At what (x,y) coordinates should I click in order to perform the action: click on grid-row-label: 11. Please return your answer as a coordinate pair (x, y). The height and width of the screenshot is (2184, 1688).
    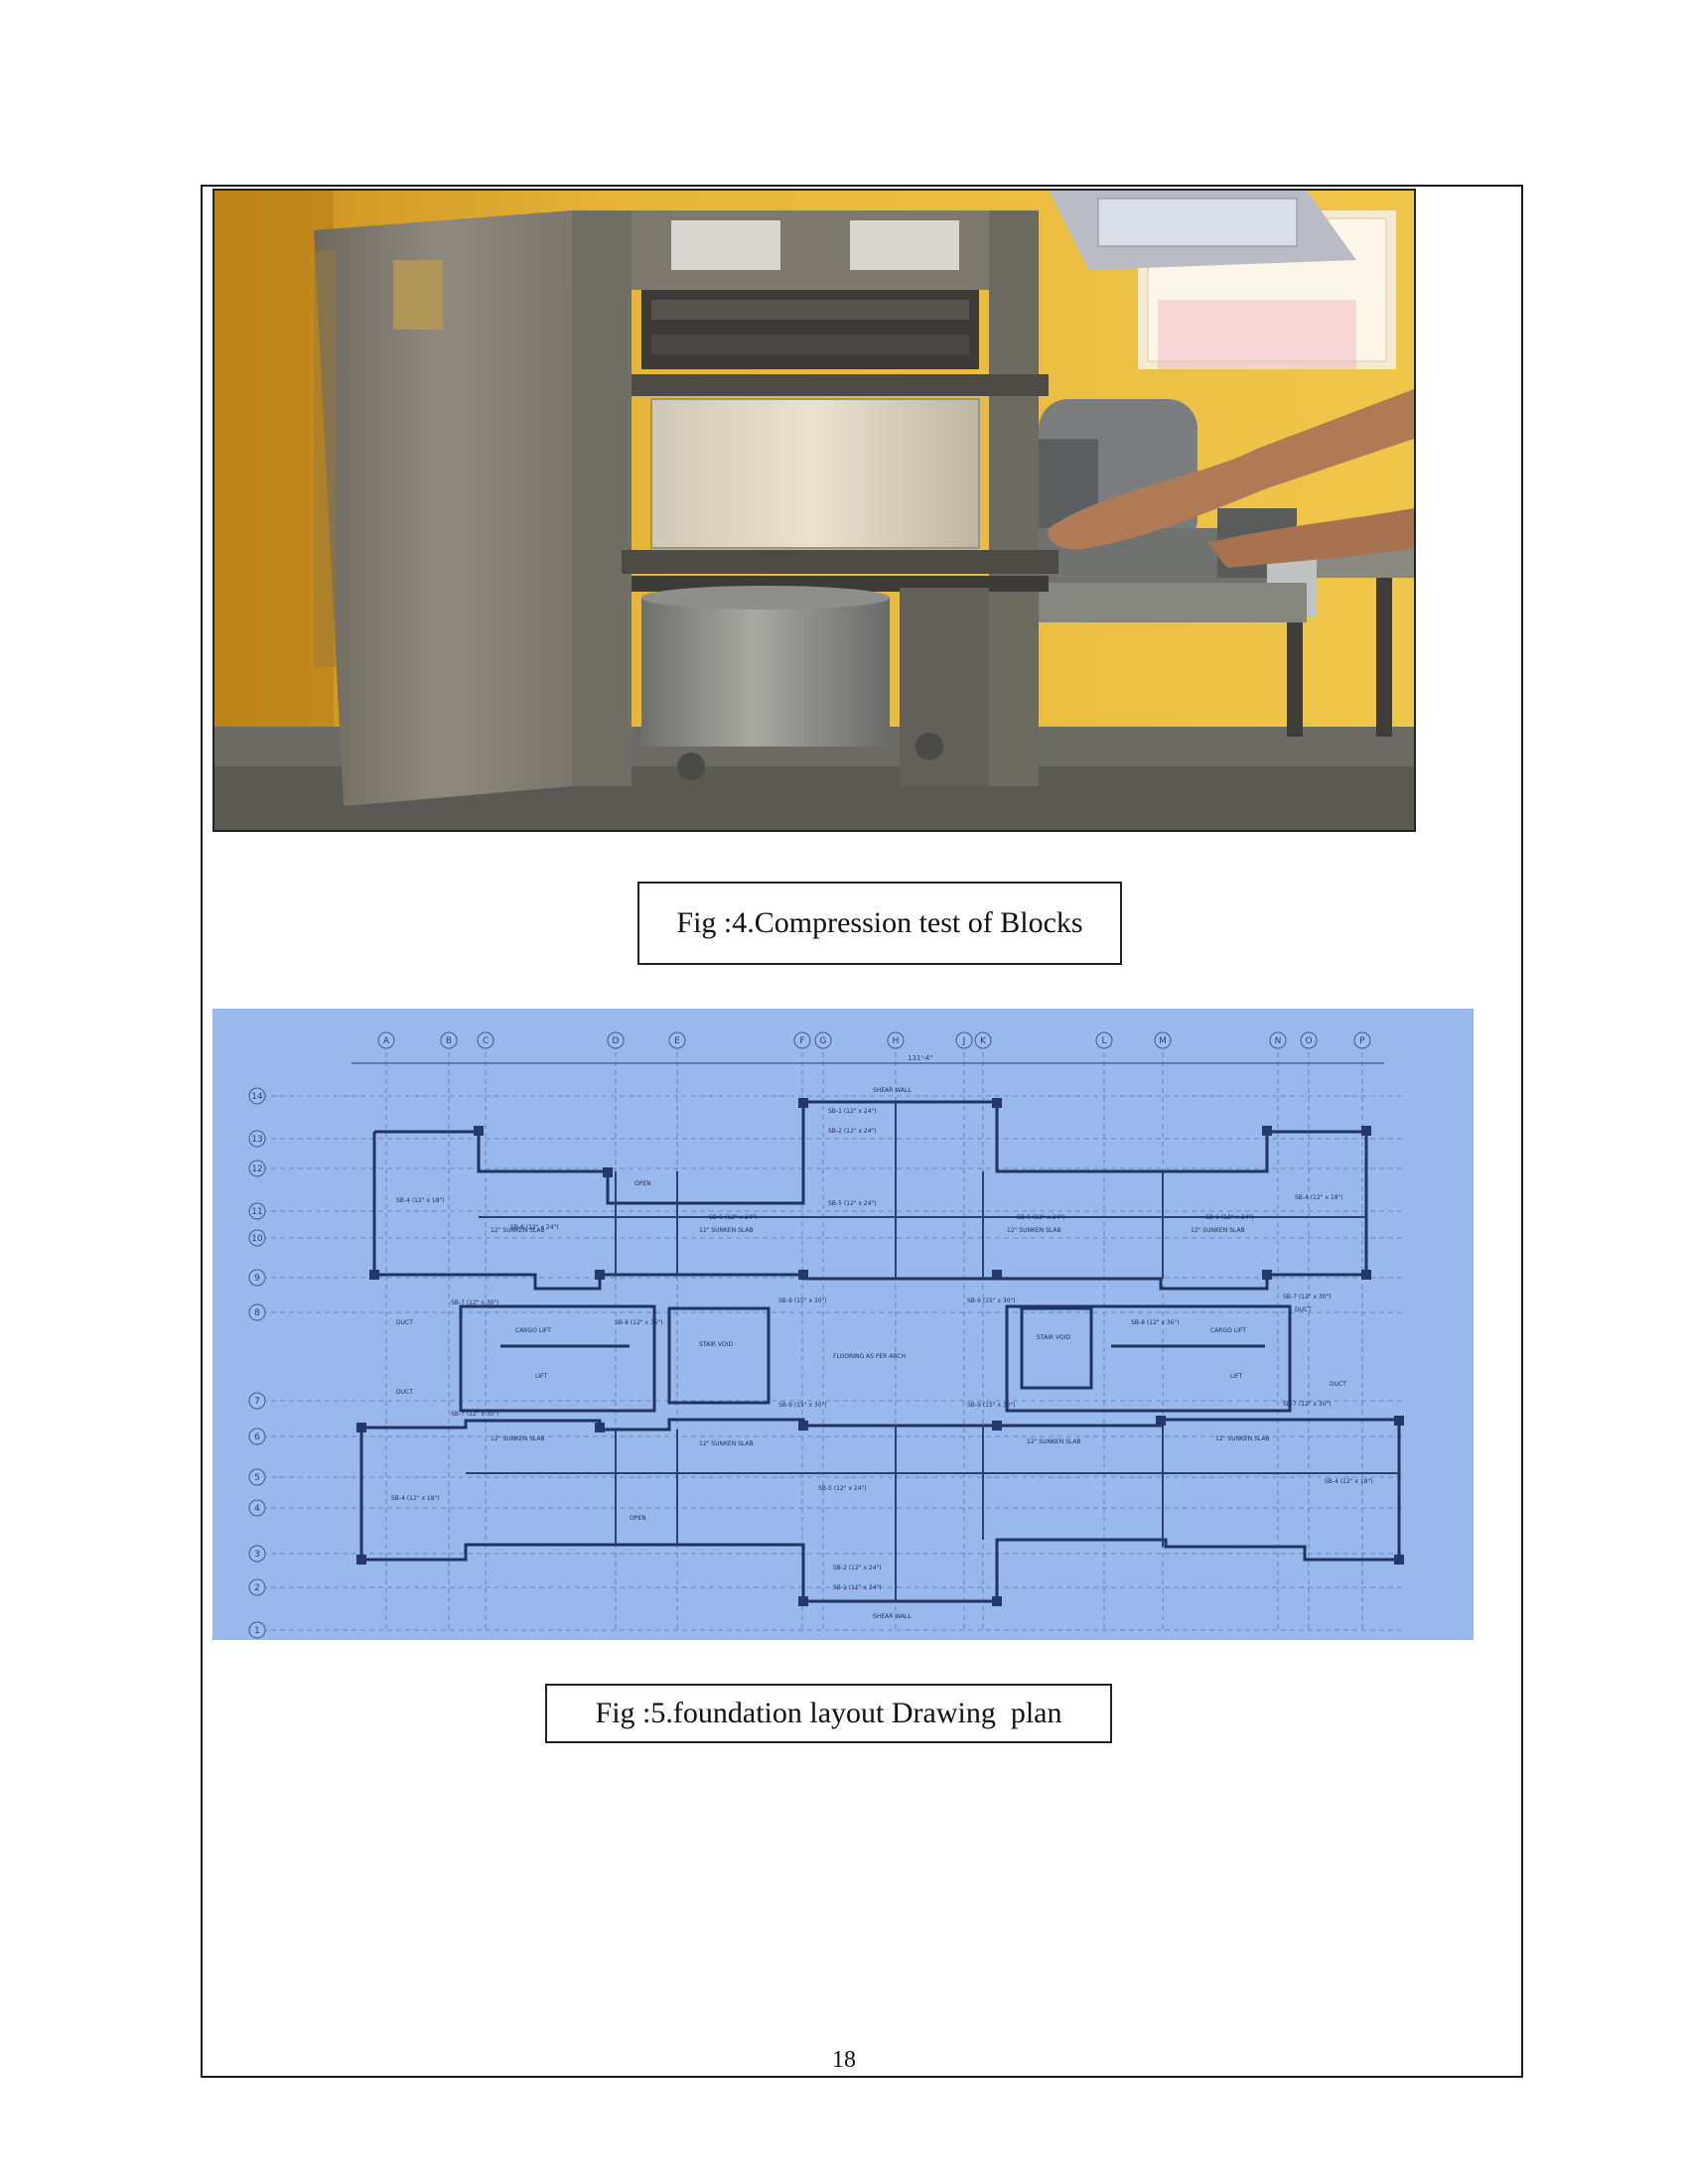
    Looking at the image, I should click on (256, 1212).